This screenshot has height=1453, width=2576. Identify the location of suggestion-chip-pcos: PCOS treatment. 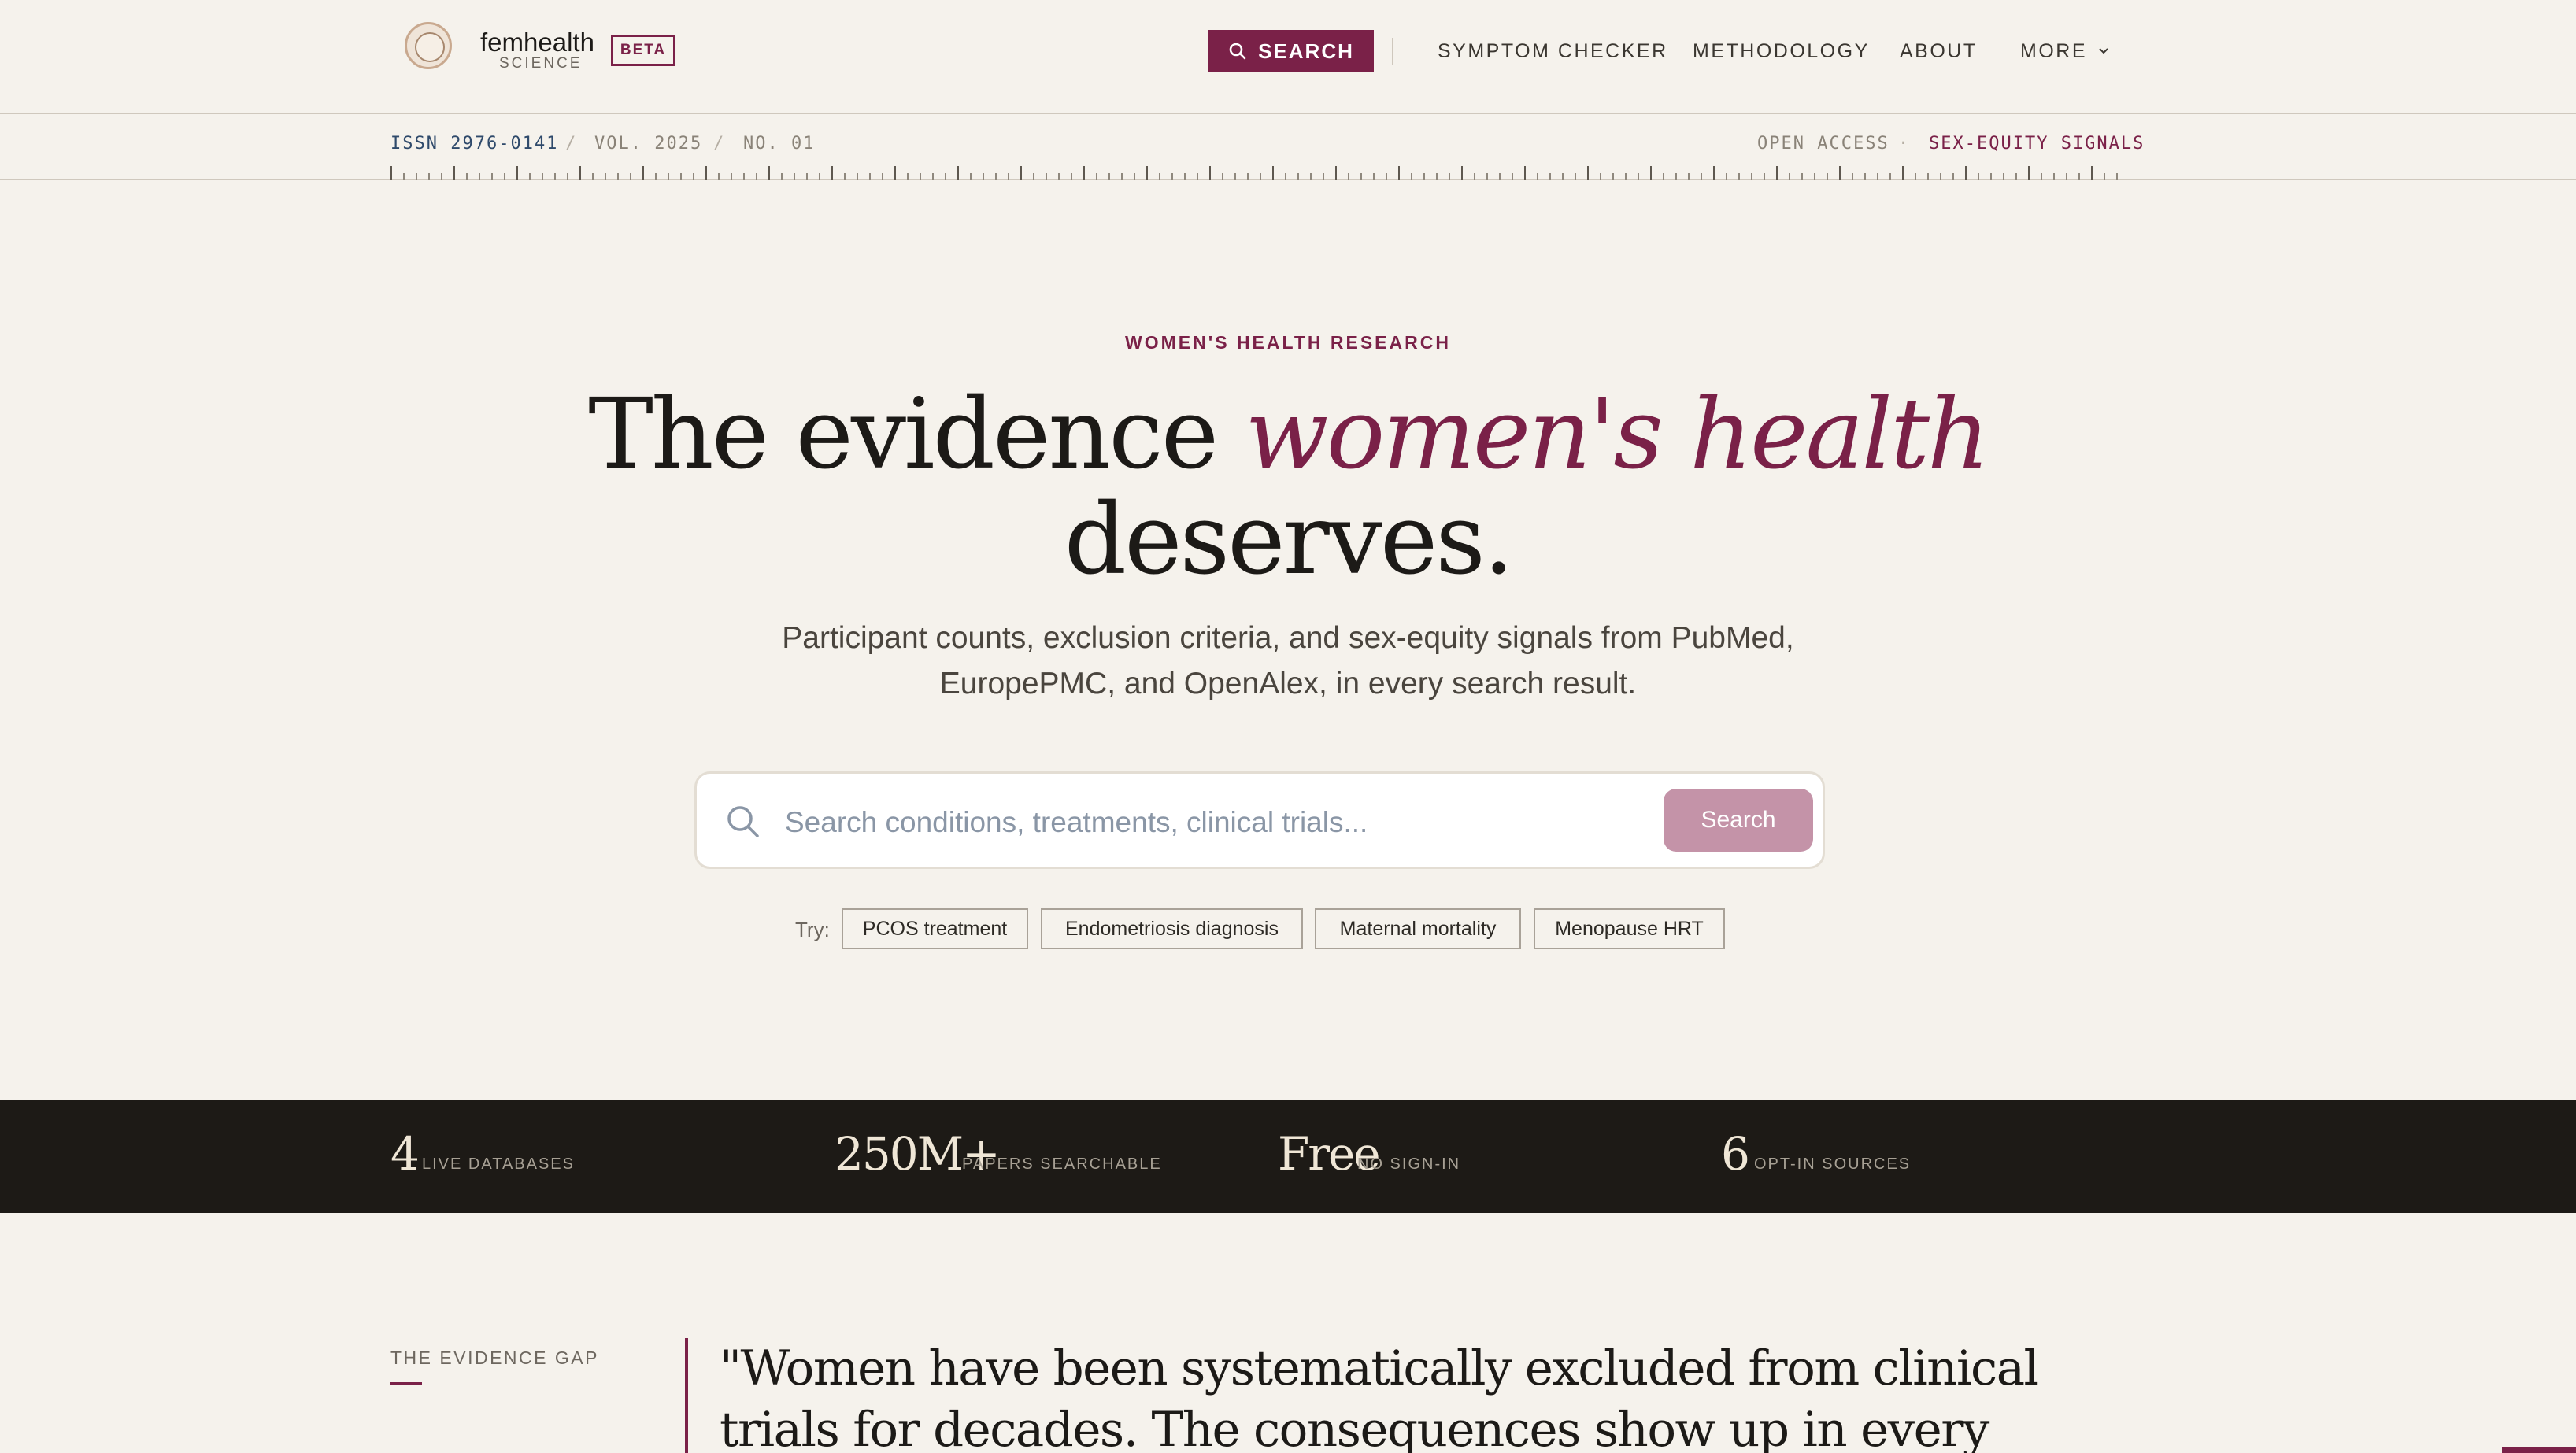
(935, 928).